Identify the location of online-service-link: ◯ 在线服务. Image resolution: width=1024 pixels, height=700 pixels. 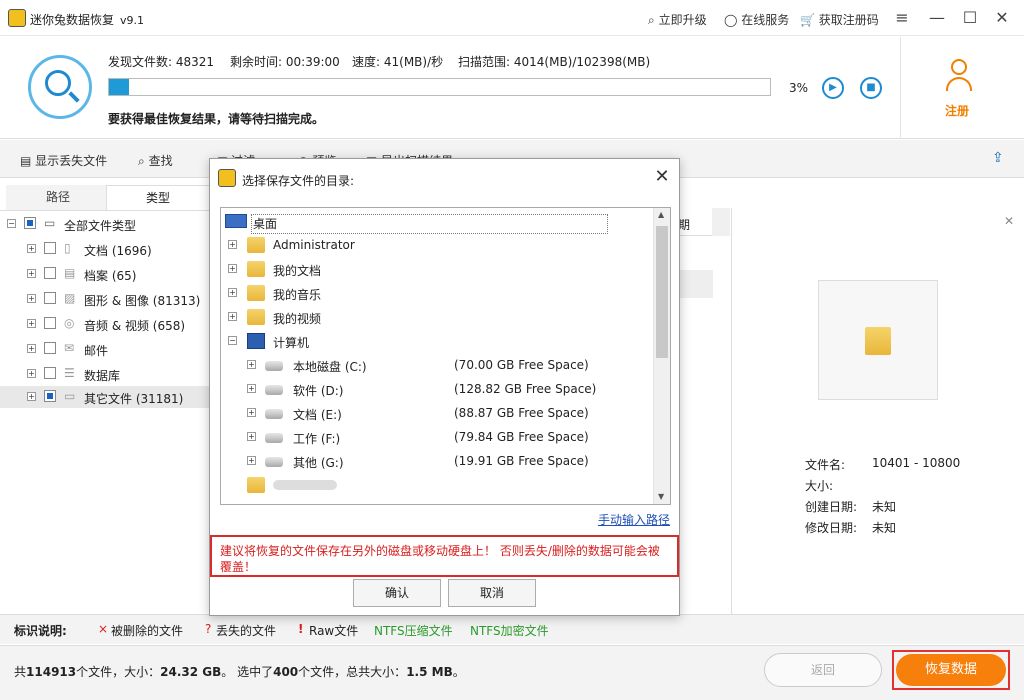
(756, 19).